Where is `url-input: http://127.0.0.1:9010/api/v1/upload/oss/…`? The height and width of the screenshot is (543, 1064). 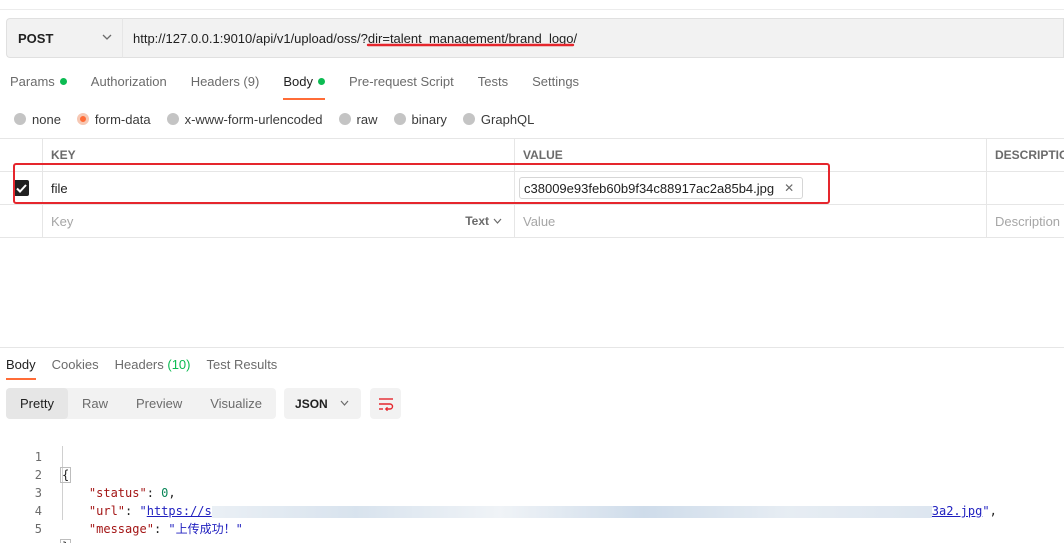
url-input: http://127.0.0.1:9010/api/v1/upload/oss/… is located at coordinates (593, 38).